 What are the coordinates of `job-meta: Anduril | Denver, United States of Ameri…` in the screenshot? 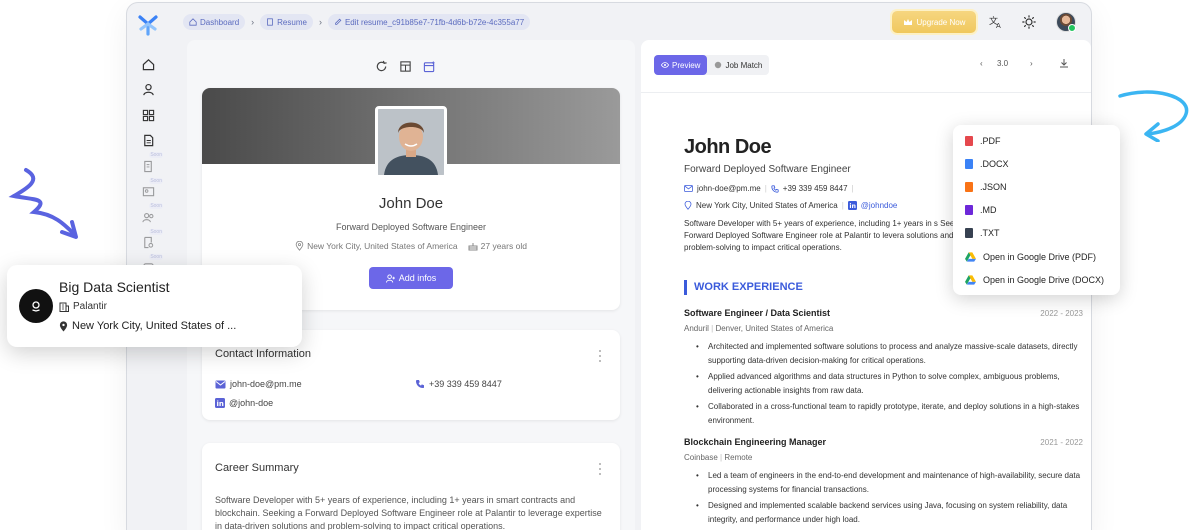 It's located at (759, 328).